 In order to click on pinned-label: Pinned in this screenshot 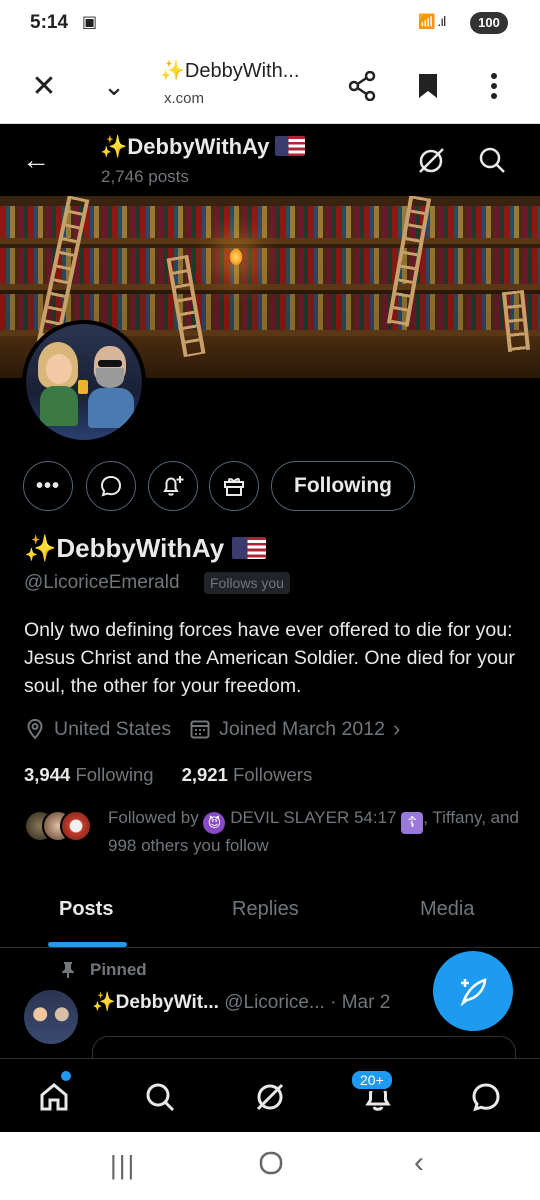, I will do `click(118, 969)`.